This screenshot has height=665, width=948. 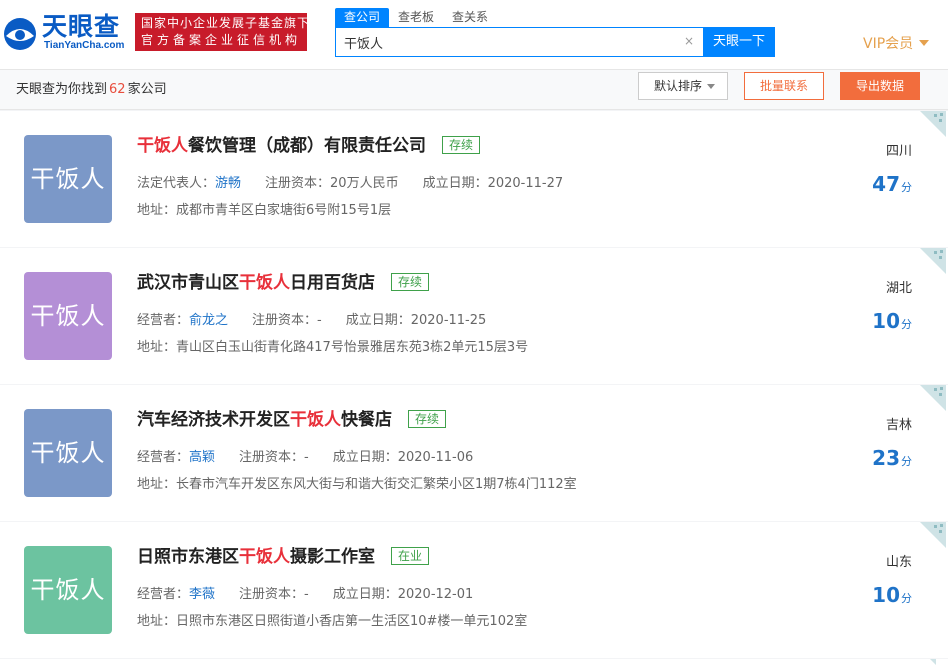 What do you see at coordinates (20, 34) in the screenshot?
I see `eye-logo-icon` at bounding box center [20, 34].